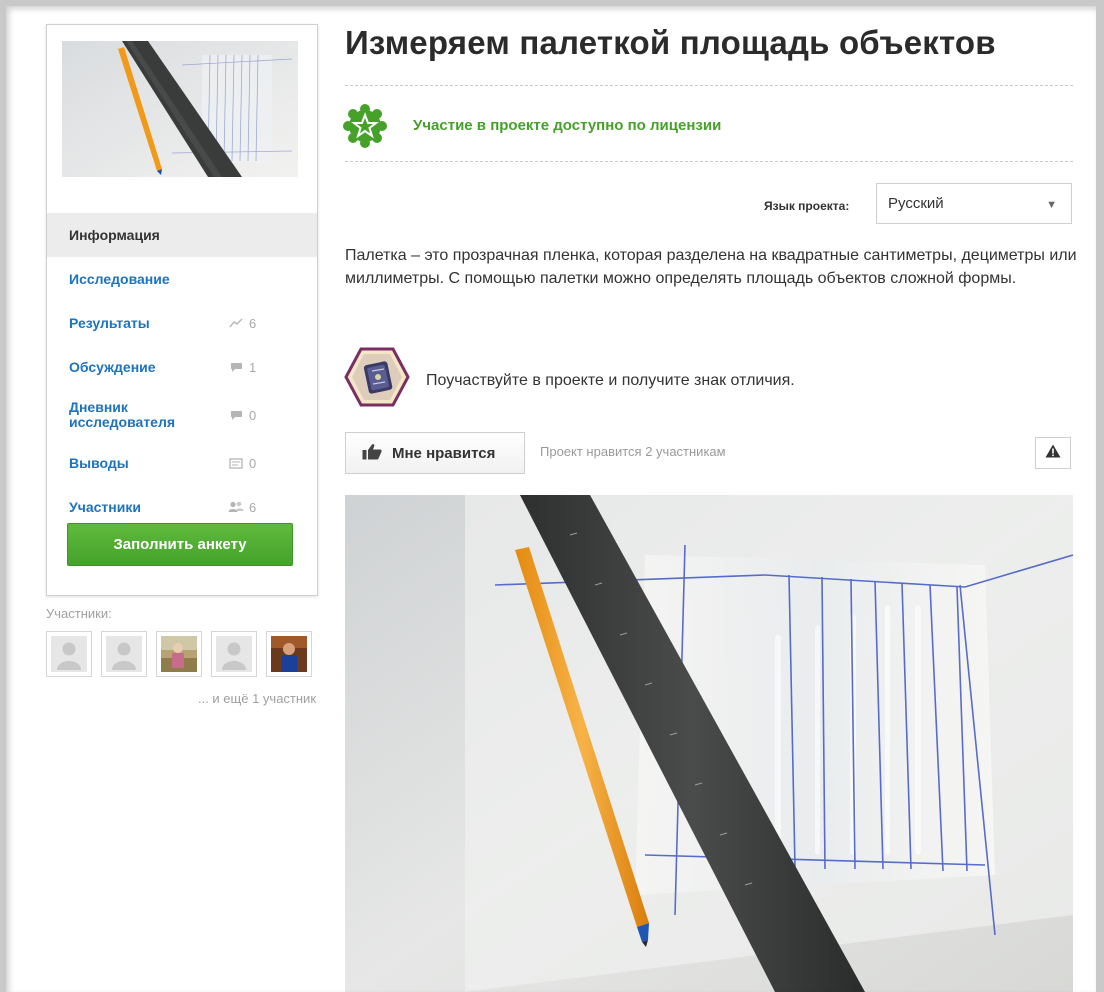  Describe the element at coordinates (633, 451) in the screenshot. I see `like-count-text: Проект нравится 2 участникам` at that location.